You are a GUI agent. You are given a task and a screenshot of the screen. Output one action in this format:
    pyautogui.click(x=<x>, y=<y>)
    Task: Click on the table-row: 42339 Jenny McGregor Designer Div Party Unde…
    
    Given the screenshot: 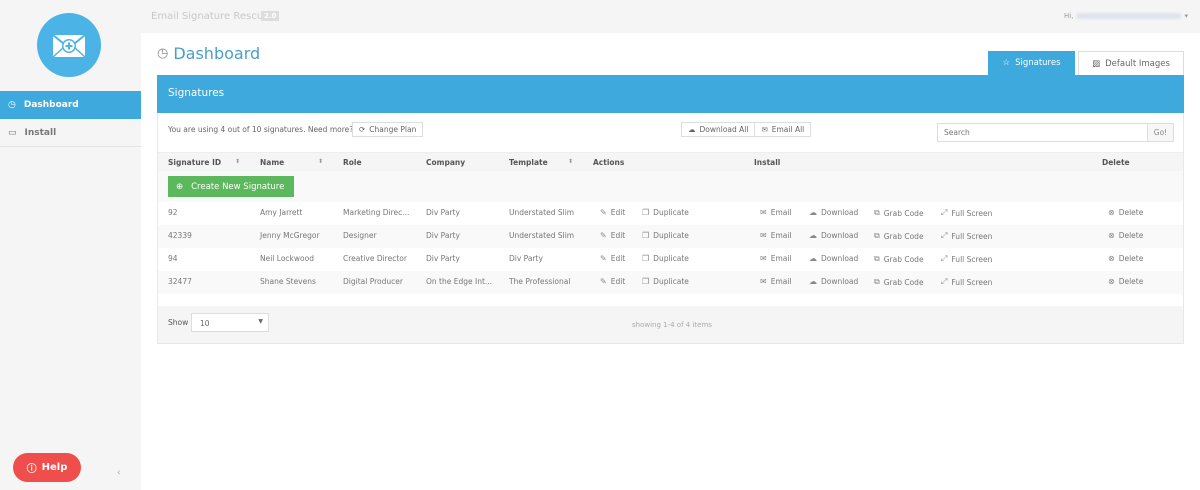 What is the action you would take?
    pyautogui.click(x=670, y=236)
    